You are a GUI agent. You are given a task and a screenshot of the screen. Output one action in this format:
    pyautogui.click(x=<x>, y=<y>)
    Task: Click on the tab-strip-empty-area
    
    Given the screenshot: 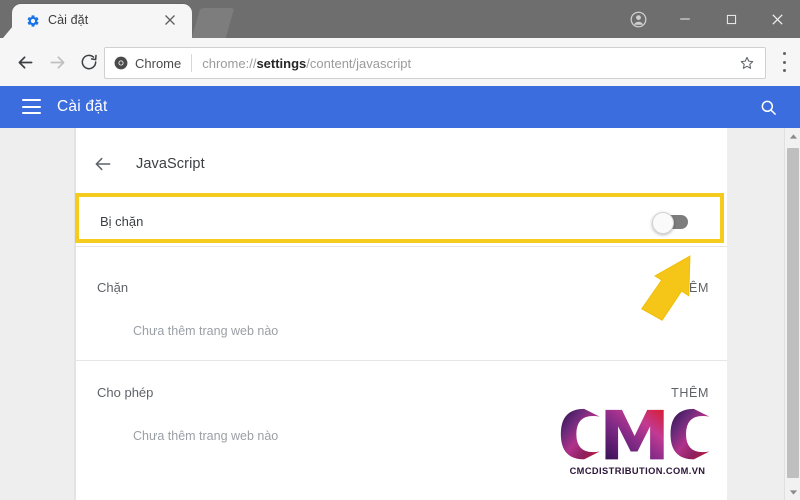 What is the action you would take?
    pyautogui.click(x=213, y=23)
    